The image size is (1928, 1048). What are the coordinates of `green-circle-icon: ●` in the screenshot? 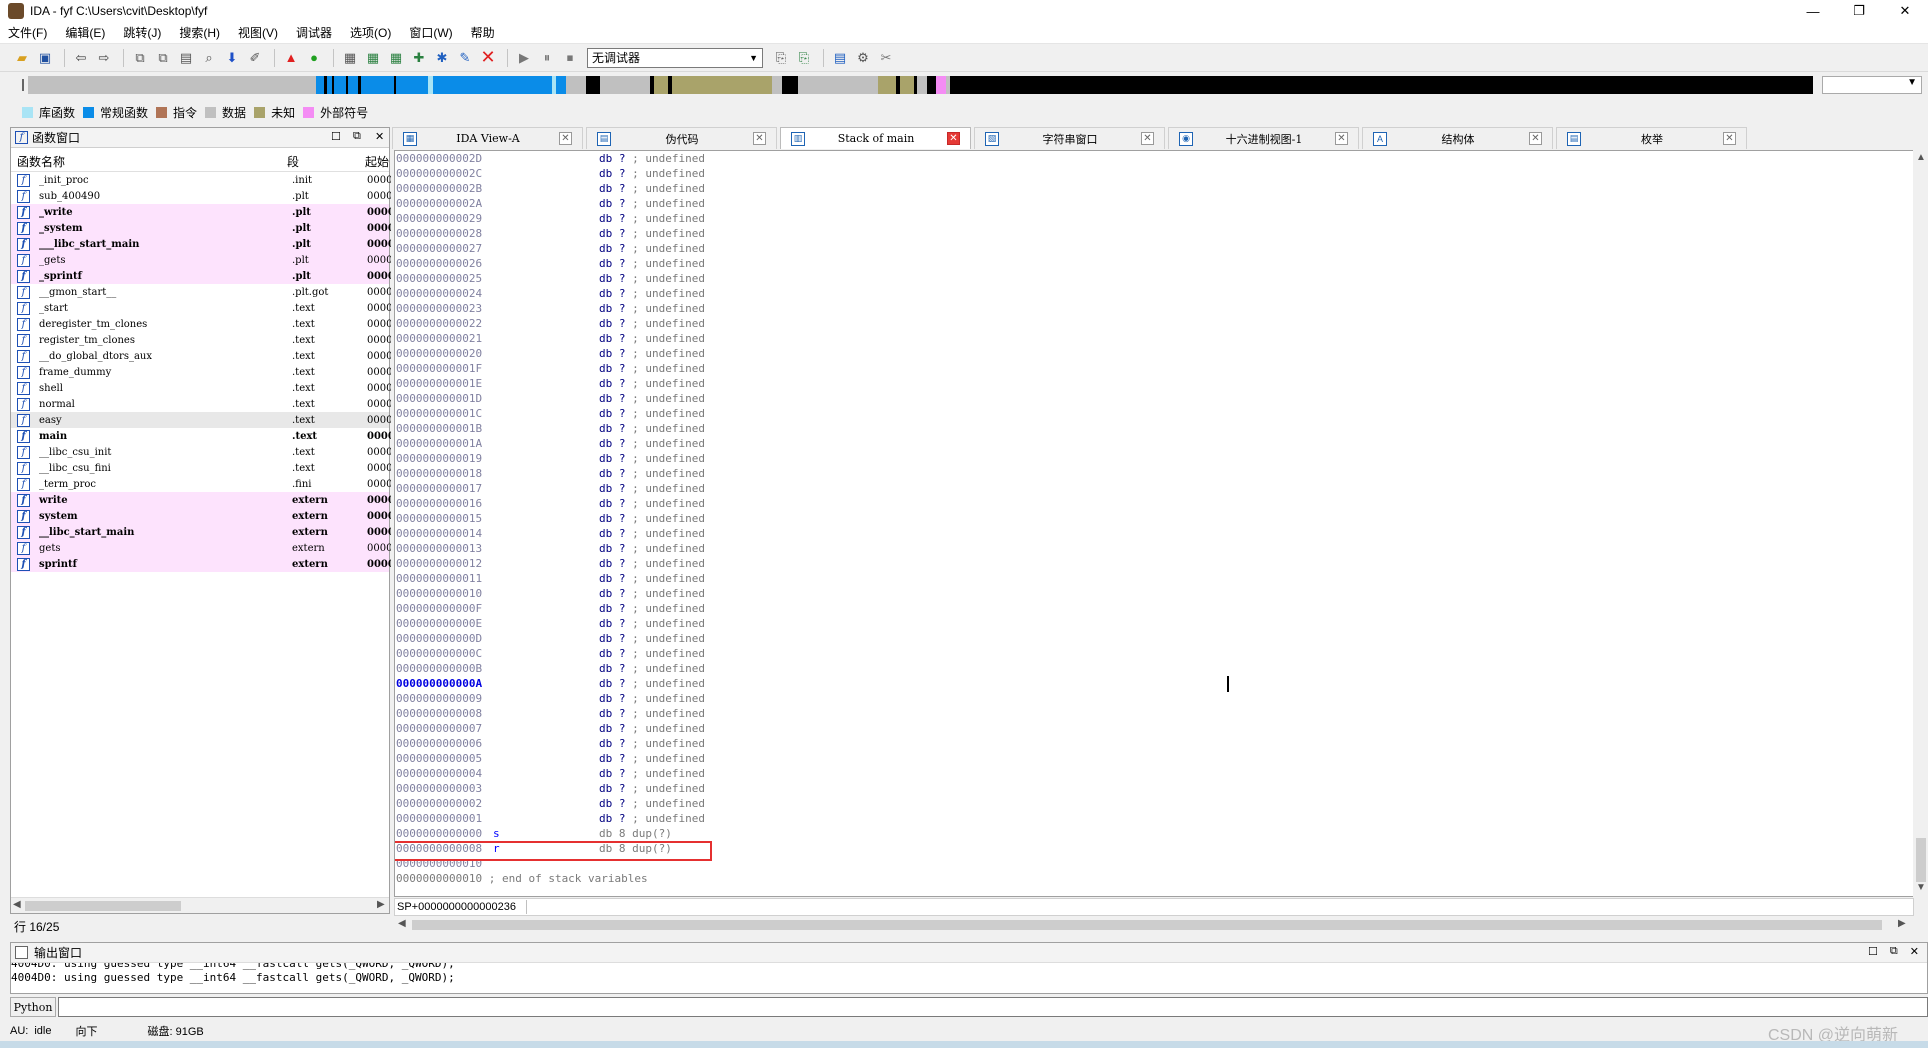 It's located at (314, 58).